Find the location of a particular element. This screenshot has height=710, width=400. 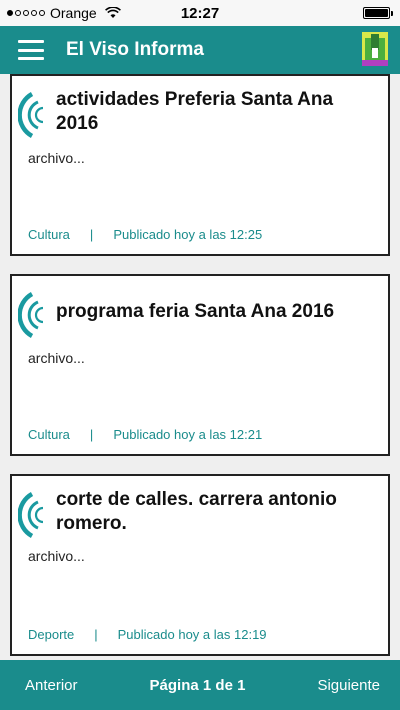

battery-icon is located at coordinates (378, 13).